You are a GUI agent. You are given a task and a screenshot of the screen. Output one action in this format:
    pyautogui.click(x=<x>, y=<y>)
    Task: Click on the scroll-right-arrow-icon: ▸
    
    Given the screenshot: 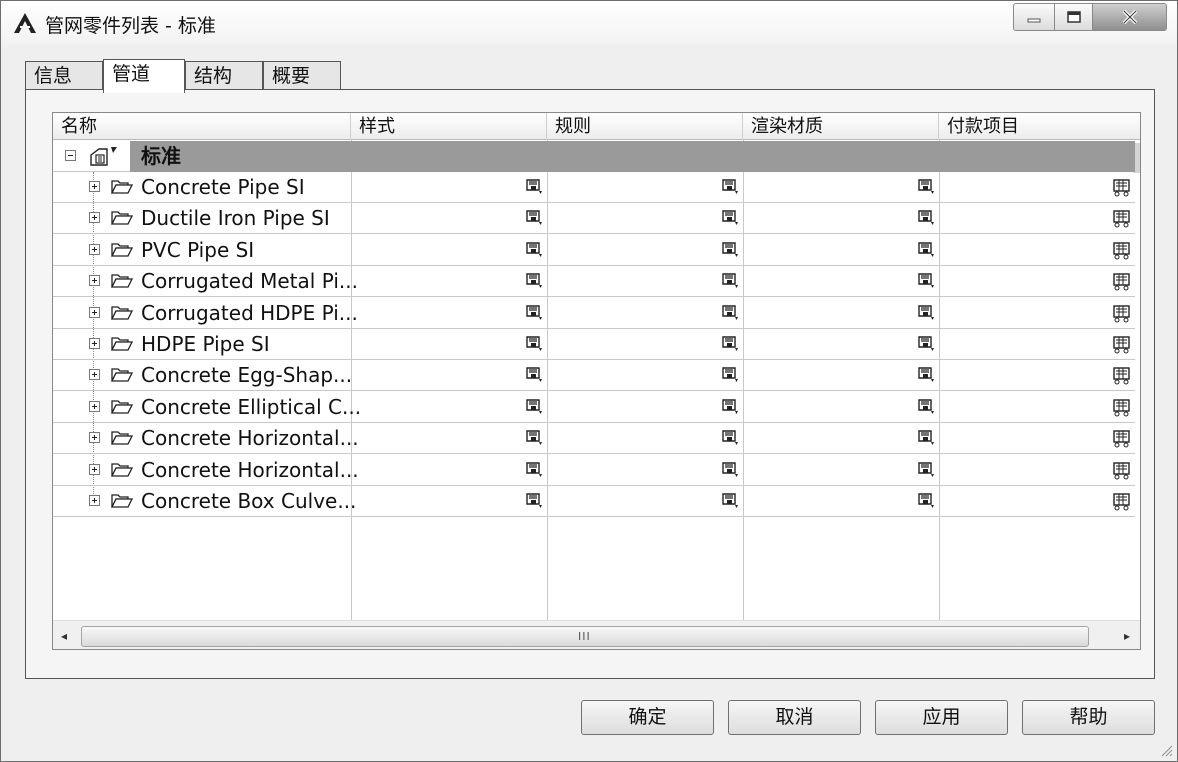 What is the action you would take?
    pyautogui.click(x=1127, y=636)
    